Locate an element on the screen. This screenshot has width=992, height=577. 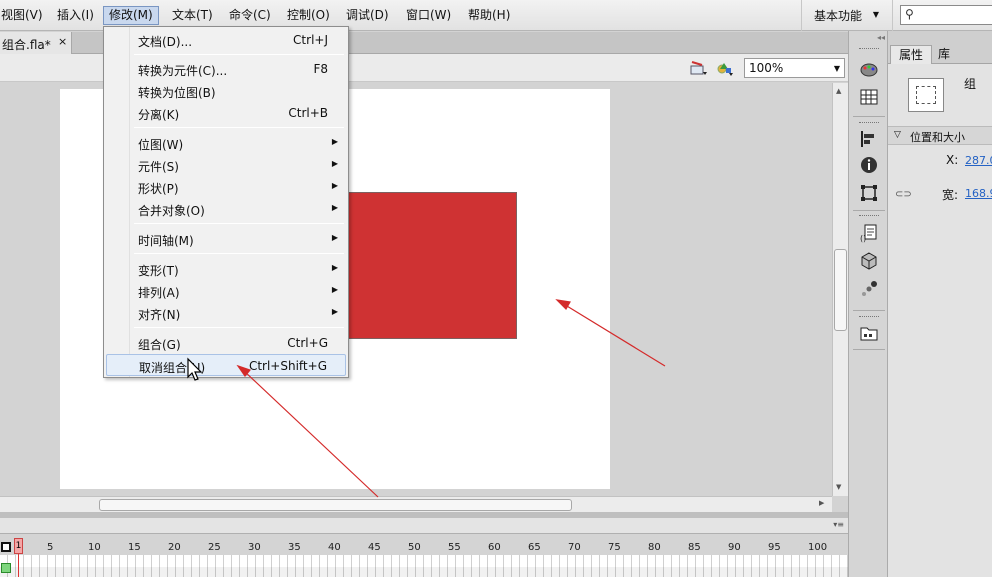
link-icon: ⊂⊃ is located at coordinates (903, 194).